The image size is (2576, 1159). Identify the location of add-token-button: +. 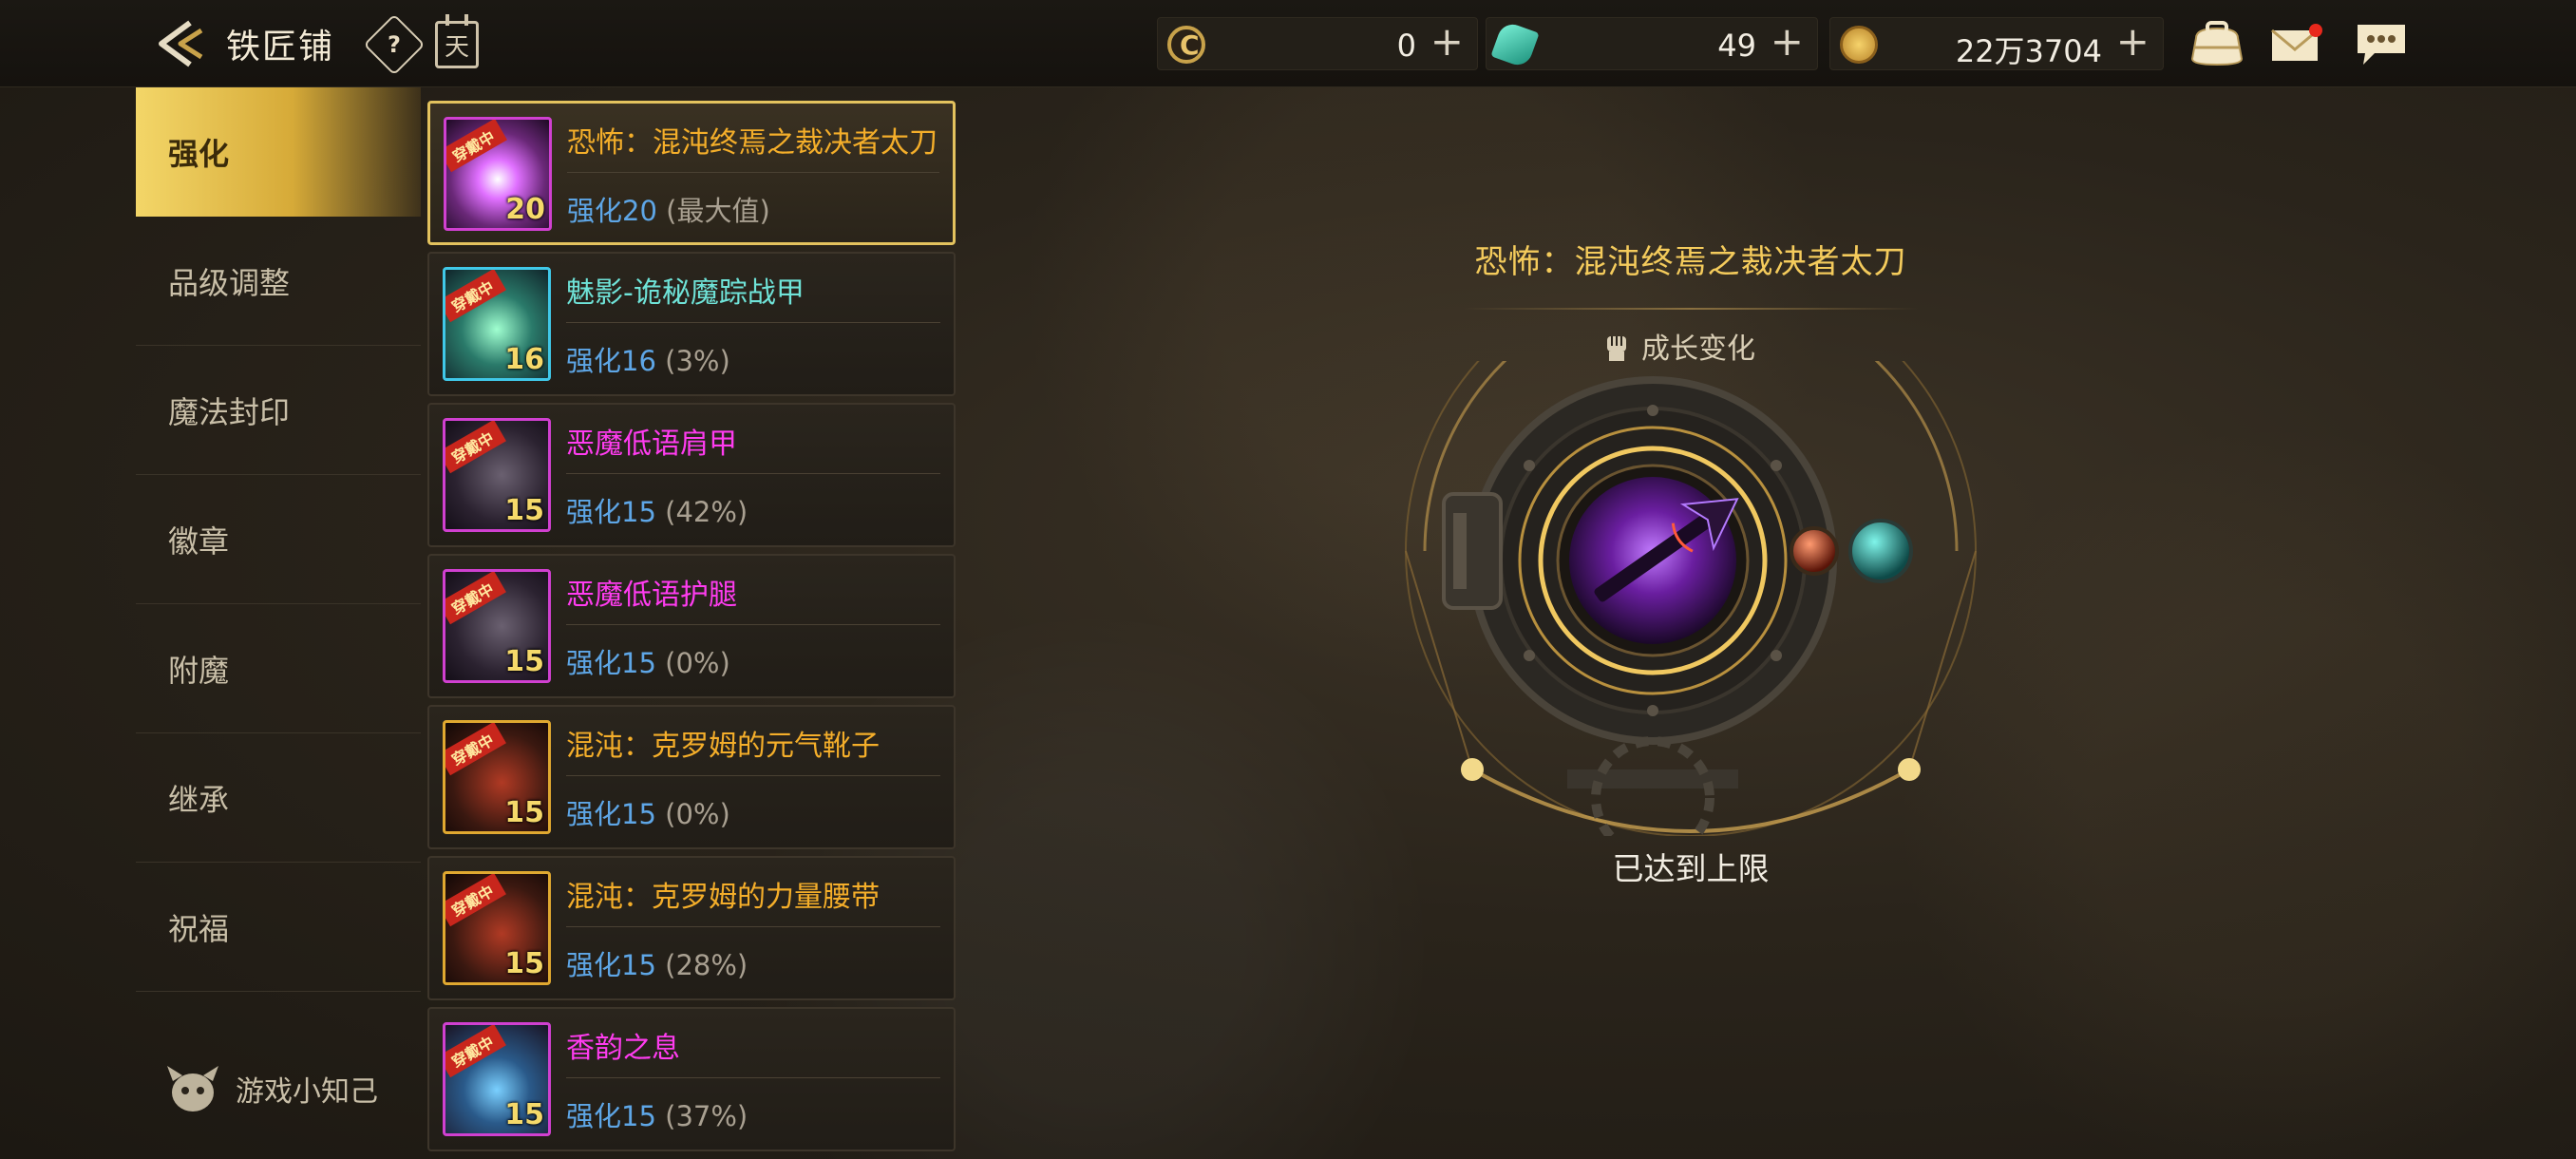
(1447, 42).